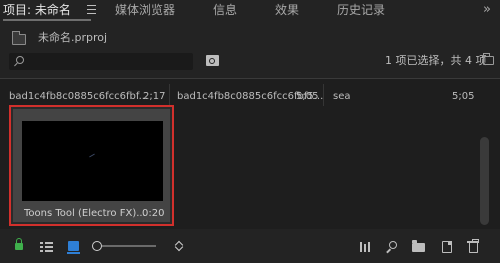 This screenshot has height=263, width=500. I want to click on search-box, so click(101, 61).